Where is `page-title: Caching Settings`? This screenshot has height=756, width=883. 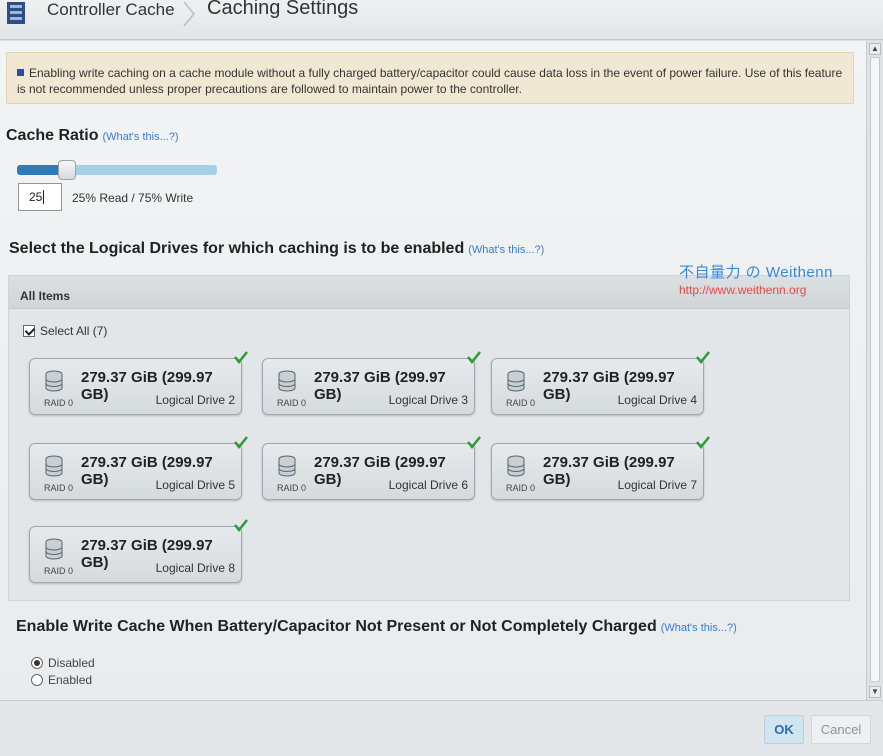 page-title: Caching Settings is located at coordinates (283, 9).